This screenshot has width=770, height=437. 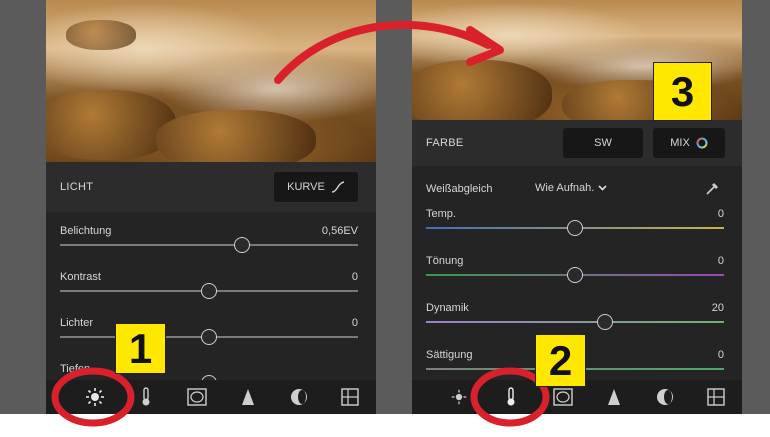 What do you see at coordinates (140, 348) in the screenshot?
I see `callout-badge-1: 1` at bounding box center [140, 348].